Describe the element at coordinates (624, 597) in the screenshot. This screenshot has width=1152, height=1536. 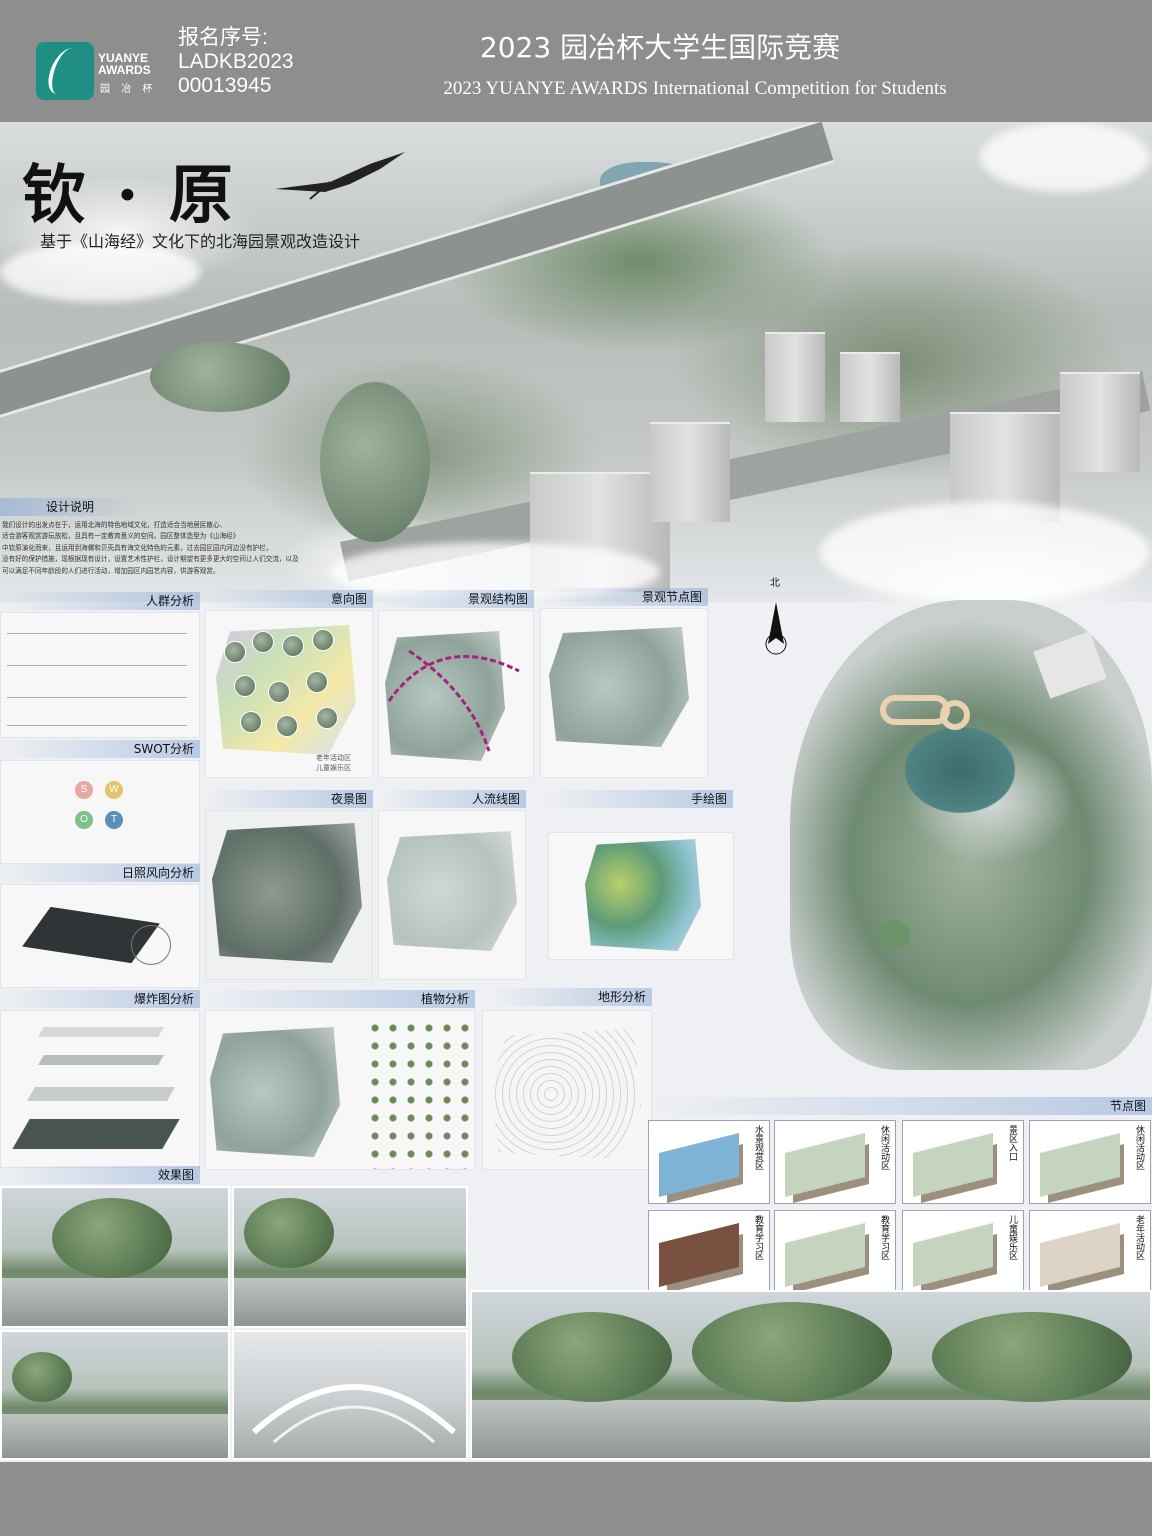
I see `section-nodes-plan: 景观节点图` at that location.